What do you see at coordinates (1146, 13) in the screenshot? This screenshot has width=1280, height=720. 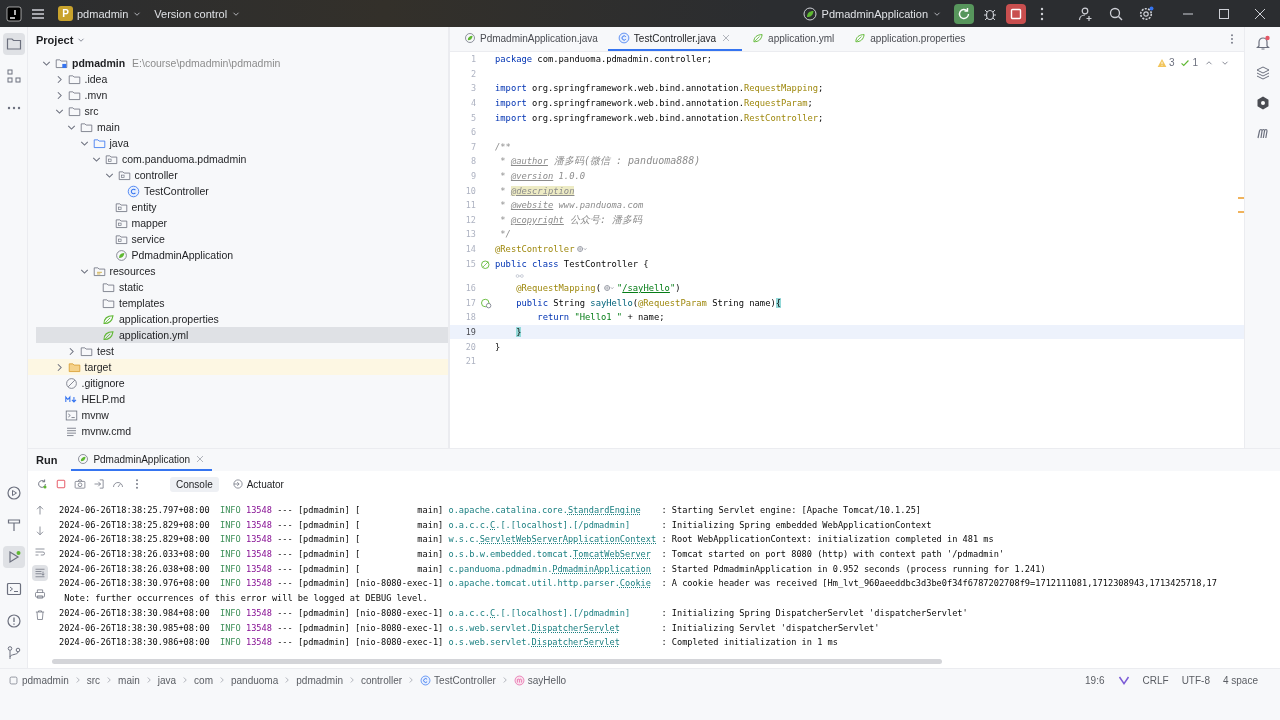 I see `settings-icon` at bounding box center [1146, 13].